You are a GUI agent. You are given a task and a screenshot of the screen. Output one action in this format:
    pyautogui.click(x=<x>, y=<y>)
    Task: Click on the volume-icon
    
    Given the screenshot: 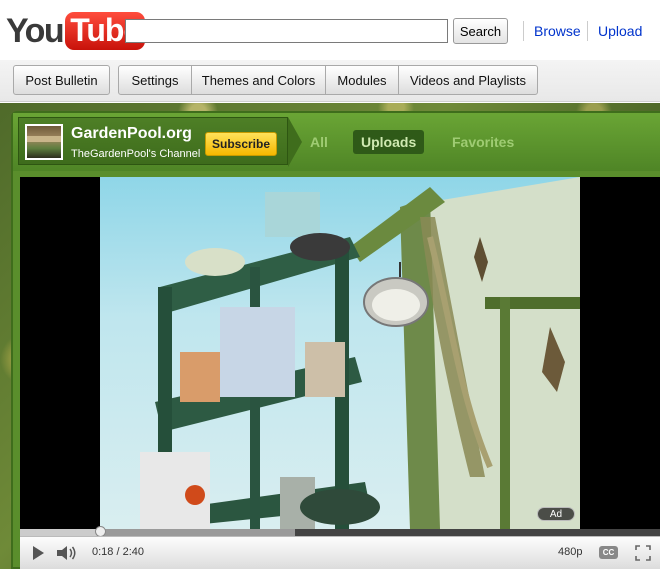 What is the action you would take?
    pyautogui.click(x=67, y=553)
    